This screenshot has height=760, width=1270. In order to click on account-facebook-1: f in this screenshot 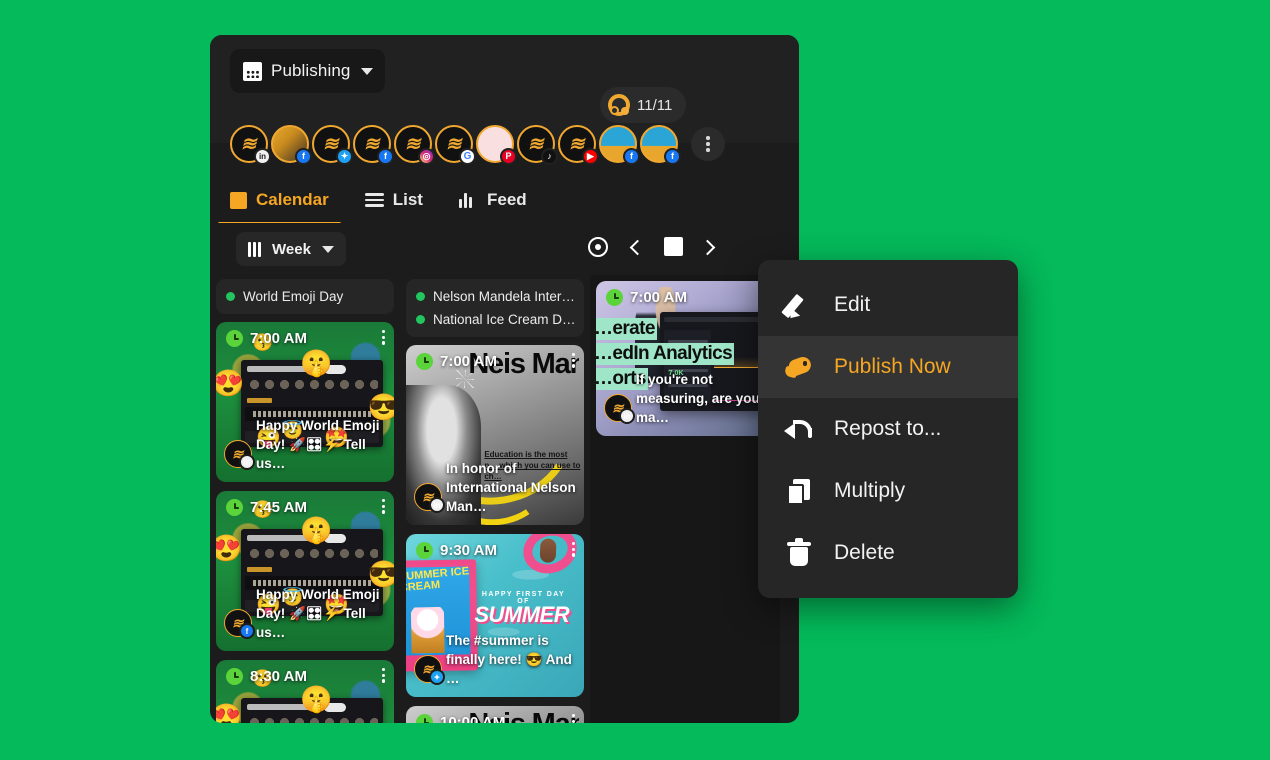, I will do `click(291, 145)`.